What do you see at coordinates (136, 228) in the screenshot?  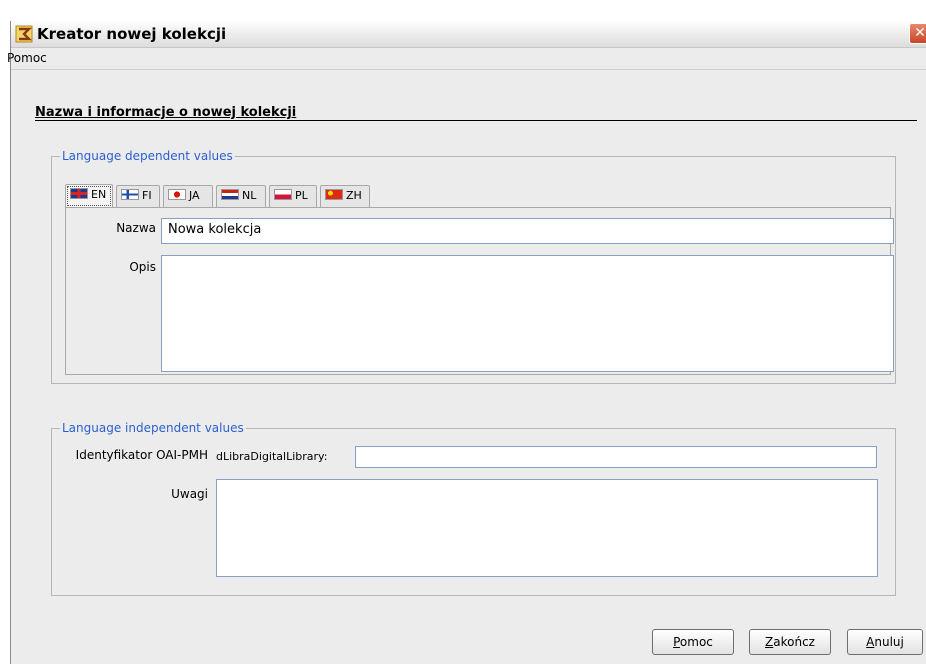 I see `name-label: Nazwa` at bounding box center [136, 228].